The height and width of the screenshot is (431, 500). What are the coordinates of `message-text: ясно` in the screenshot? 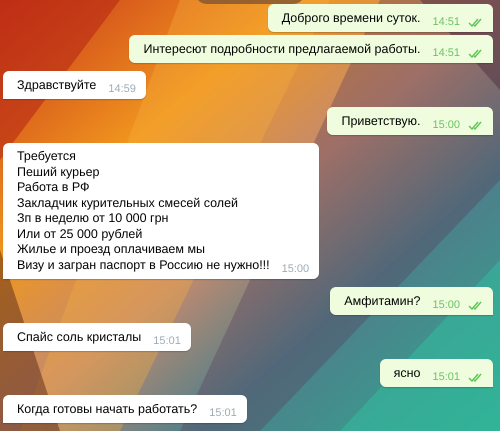 It's located at (407, 373).